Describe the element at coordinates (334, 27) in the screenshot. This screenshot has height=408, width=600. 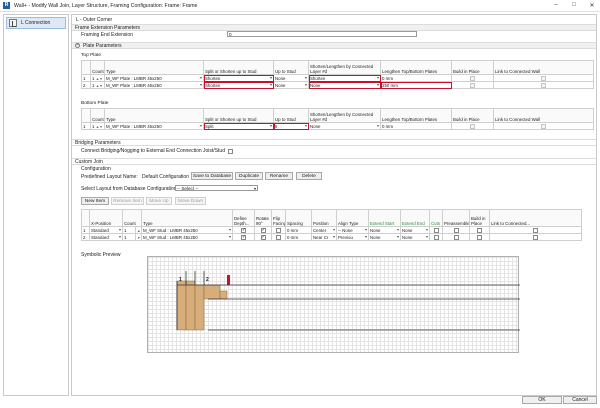
I see `frame-extension-header: Frame Extension Parameters` at that location.